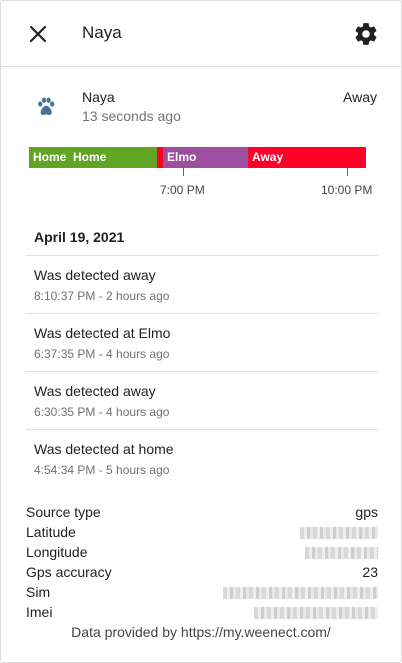  I want to click on attribute-key: Gps accuracy, so click(69, 572).